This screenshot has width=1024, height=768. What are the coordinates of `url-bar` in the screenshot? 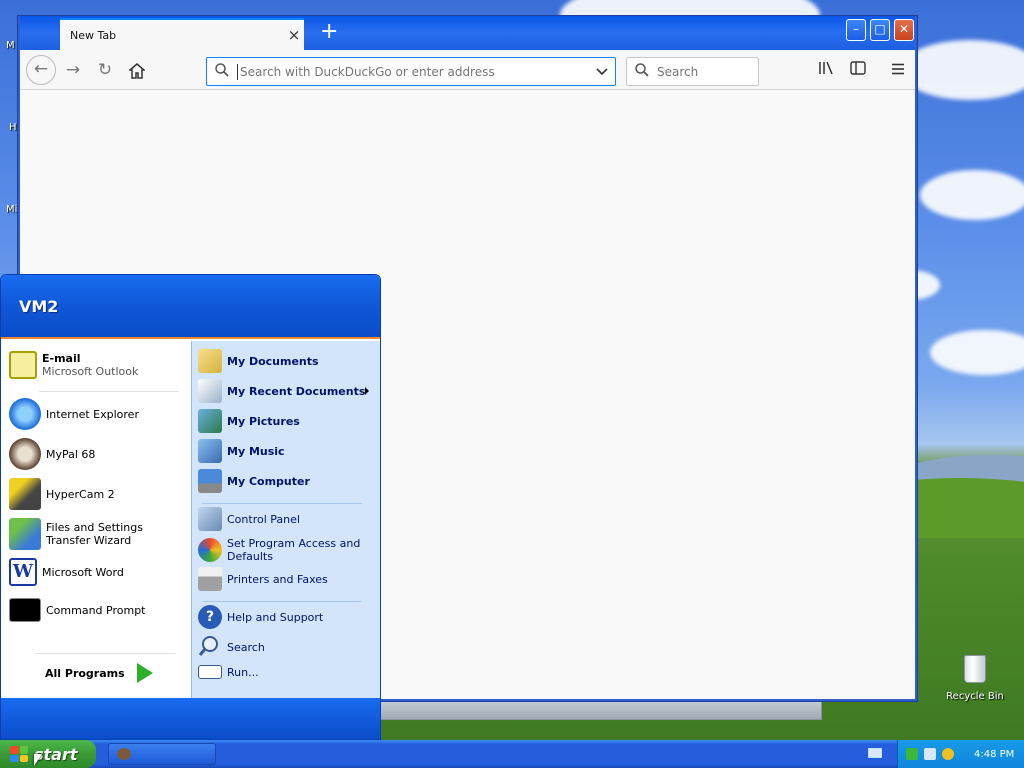 It's located at (411, 71).